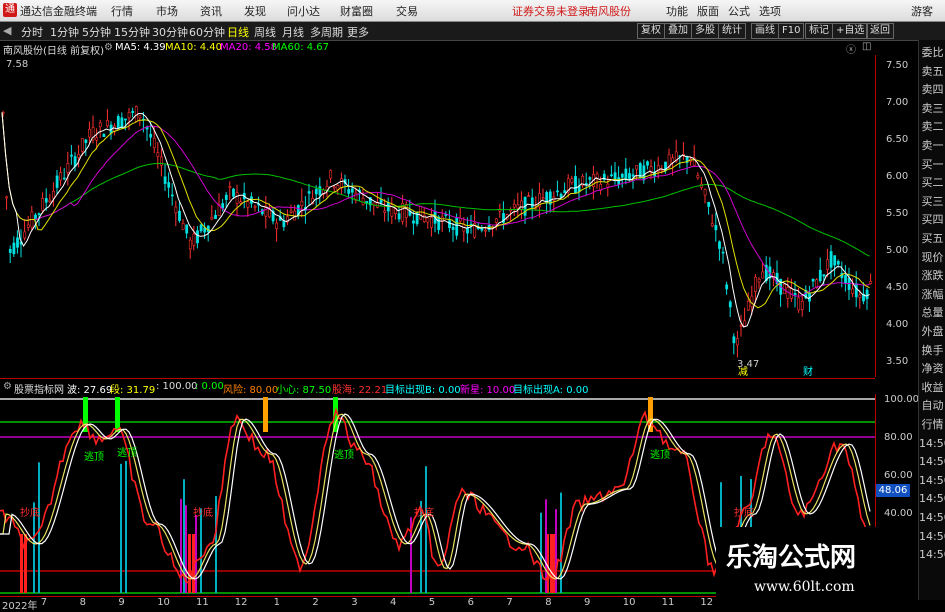 This screenshot has width=945, height=612. I want to click on period-5min: 5分钟, so click(96, 32).